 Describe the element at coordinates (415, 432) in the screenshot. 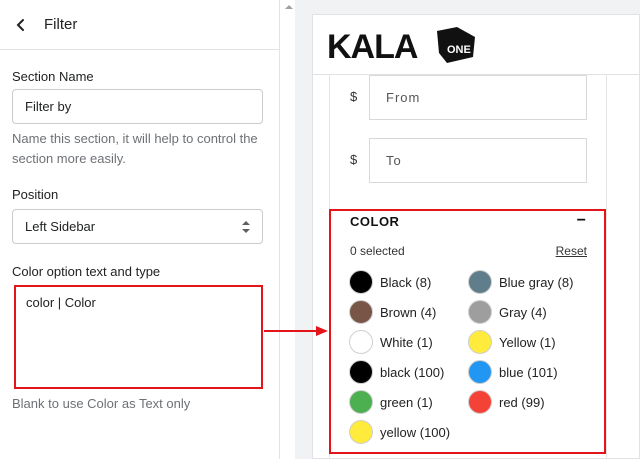

I see `color-swatch-label: yellow (100)` at that location.